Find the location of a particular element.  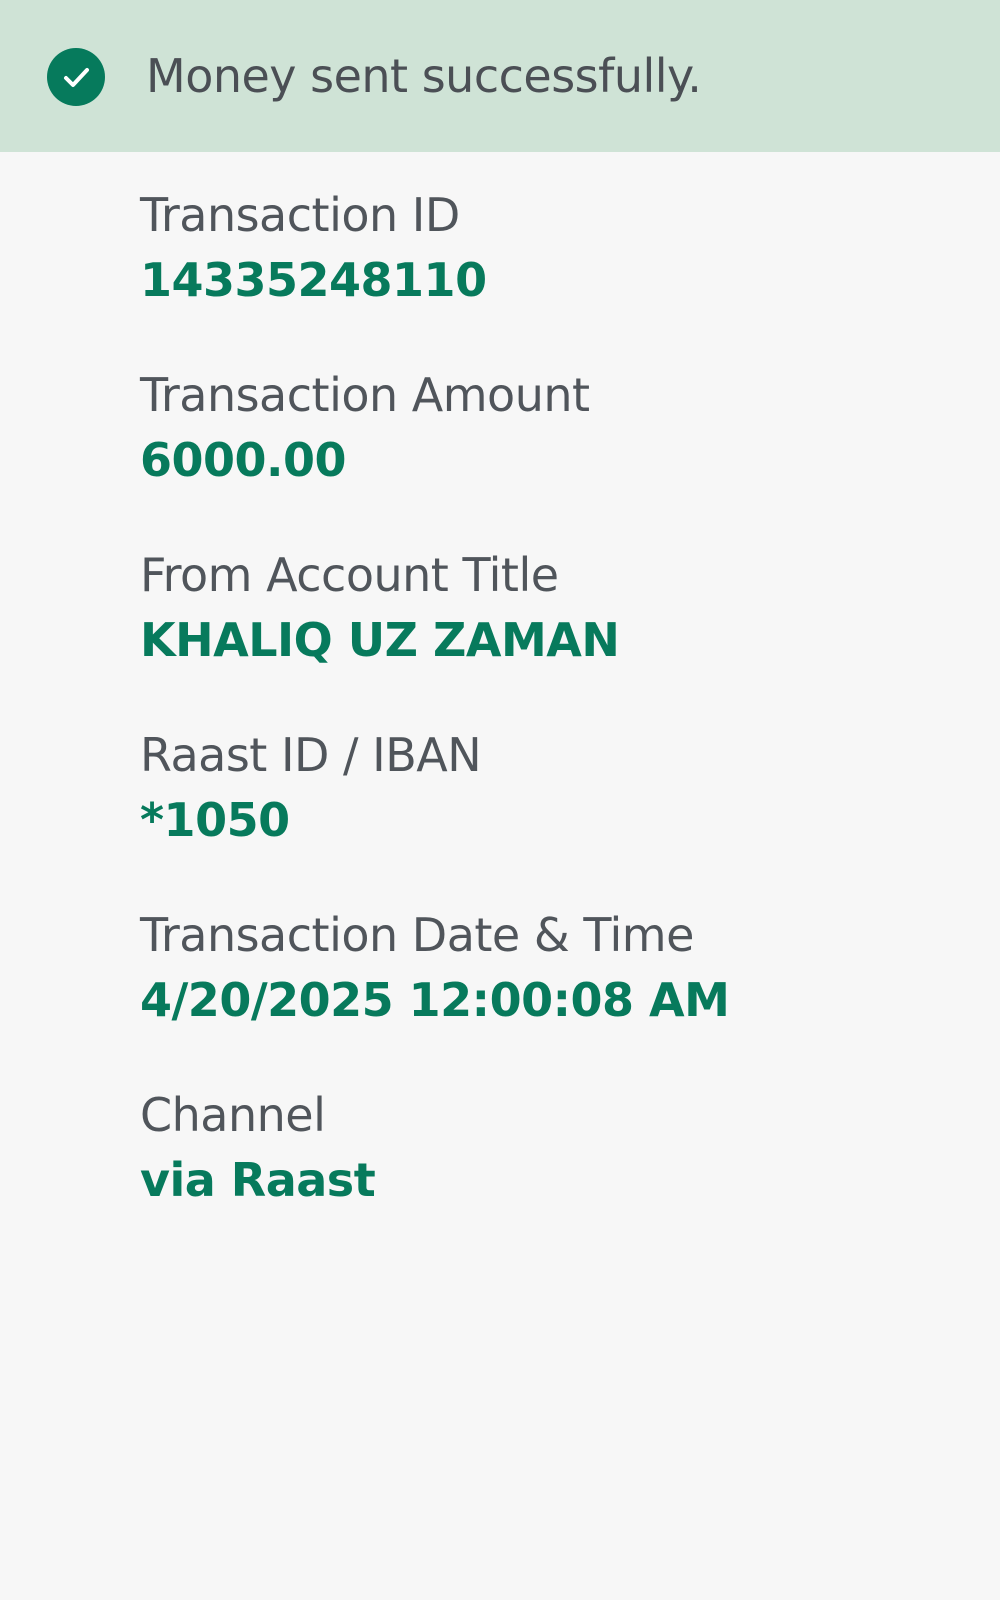

from-account-title-row: From Account Title KHALIQ UZ ZAMAN is located at coordinates (550, 633).